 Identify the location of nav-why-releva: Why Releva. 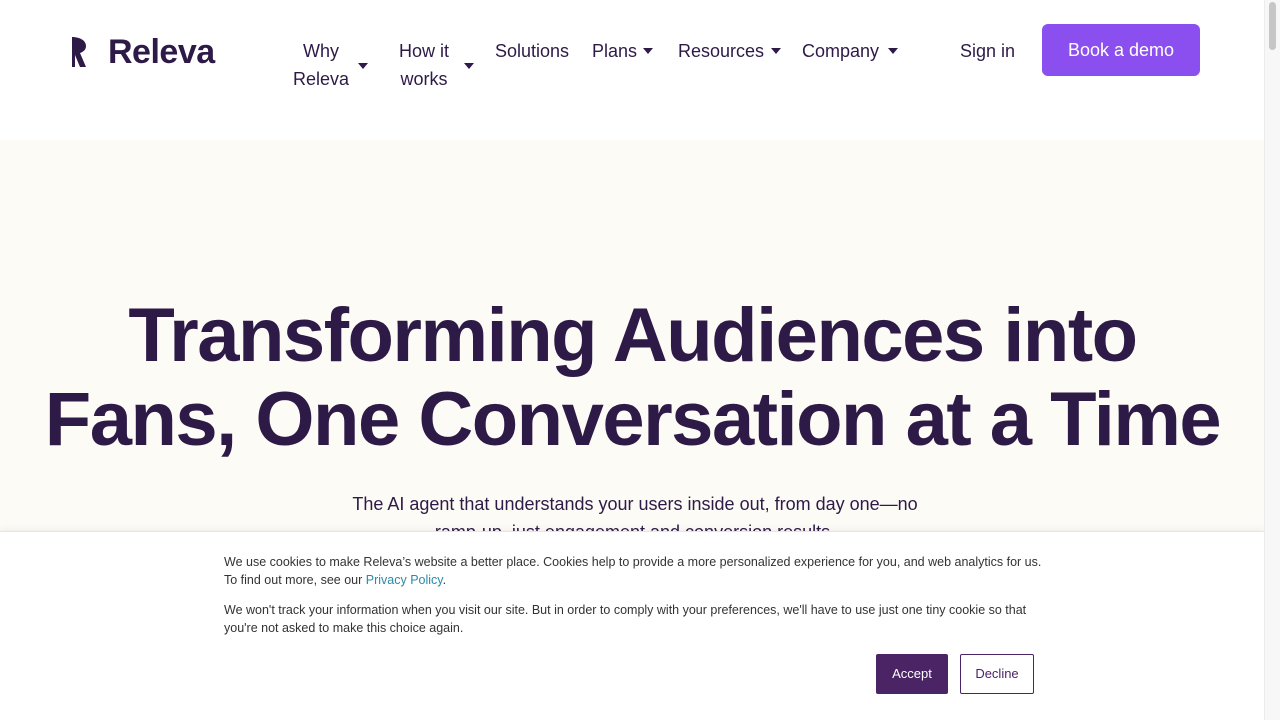
(322, 65).